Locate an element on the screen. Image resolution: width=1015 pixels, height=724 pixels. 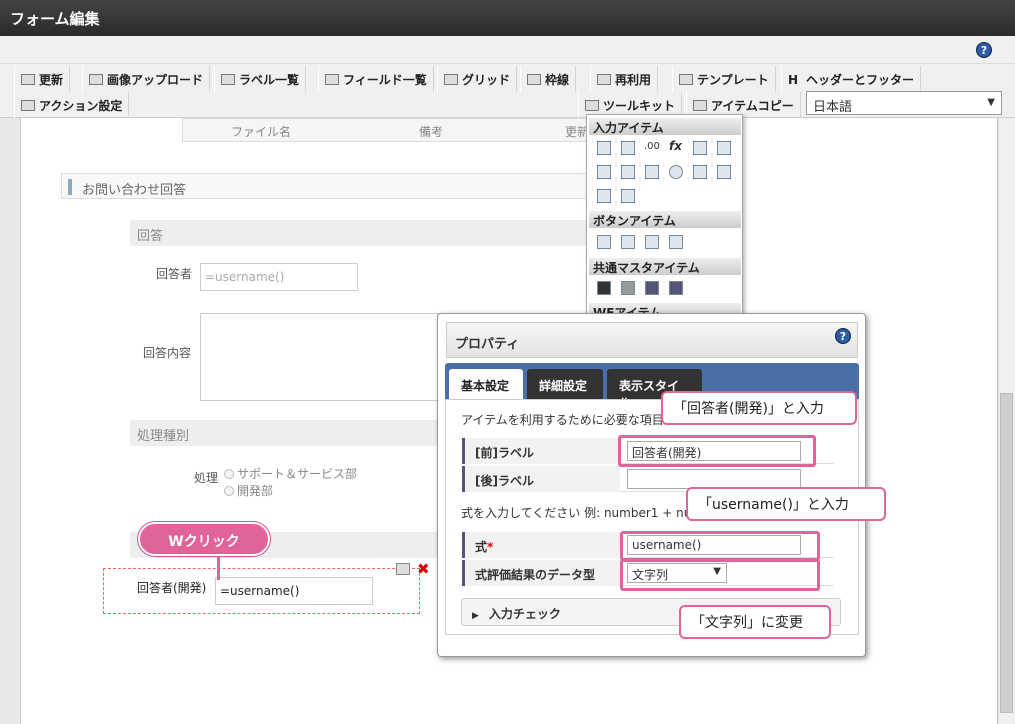
grid-button: グリッド is located at coordinates (477, 79).